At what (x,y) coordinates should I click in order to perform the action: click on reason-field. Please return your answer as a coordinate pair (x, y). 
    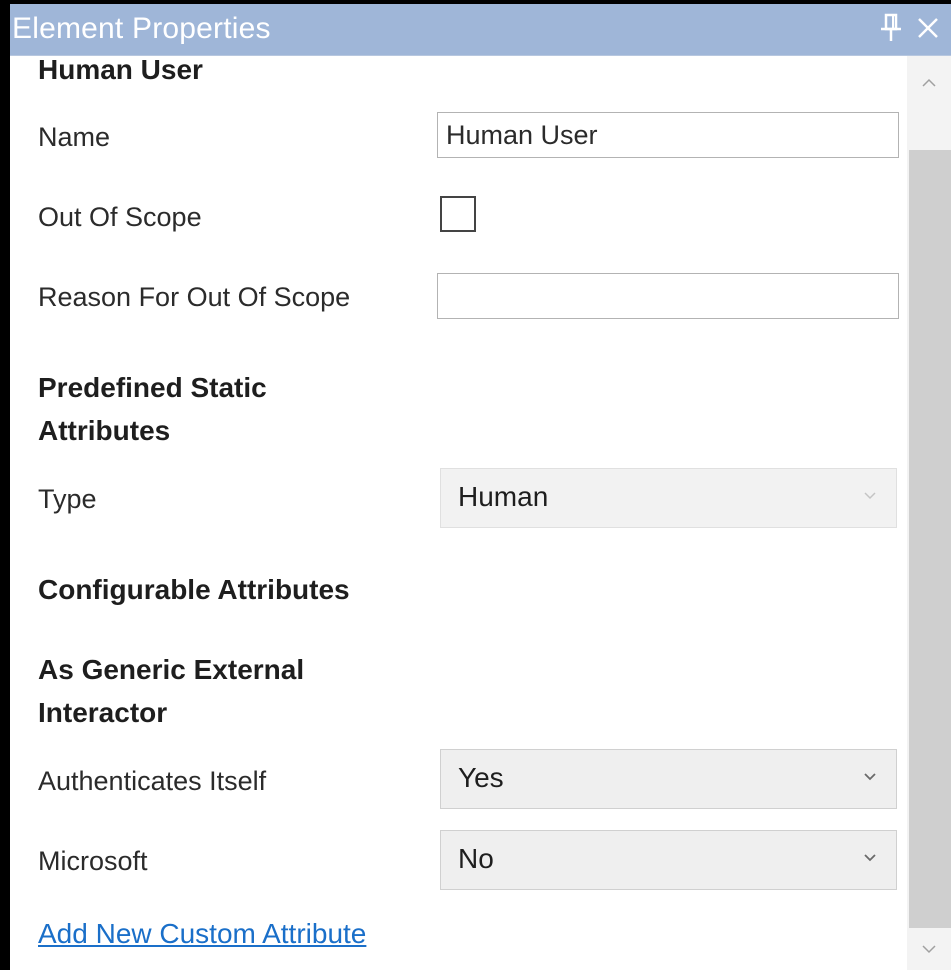
    Looking at the image, I should click on (668, 296).